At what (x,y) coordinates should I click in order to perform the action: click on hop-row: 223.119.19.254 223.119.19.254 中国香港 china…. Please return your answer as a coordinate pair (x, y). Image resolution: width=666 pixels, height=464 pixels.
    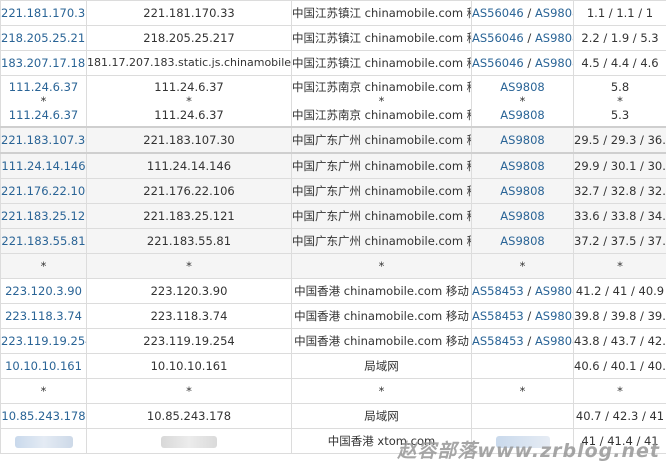
    Looking at the image, I should click on (333, 341).